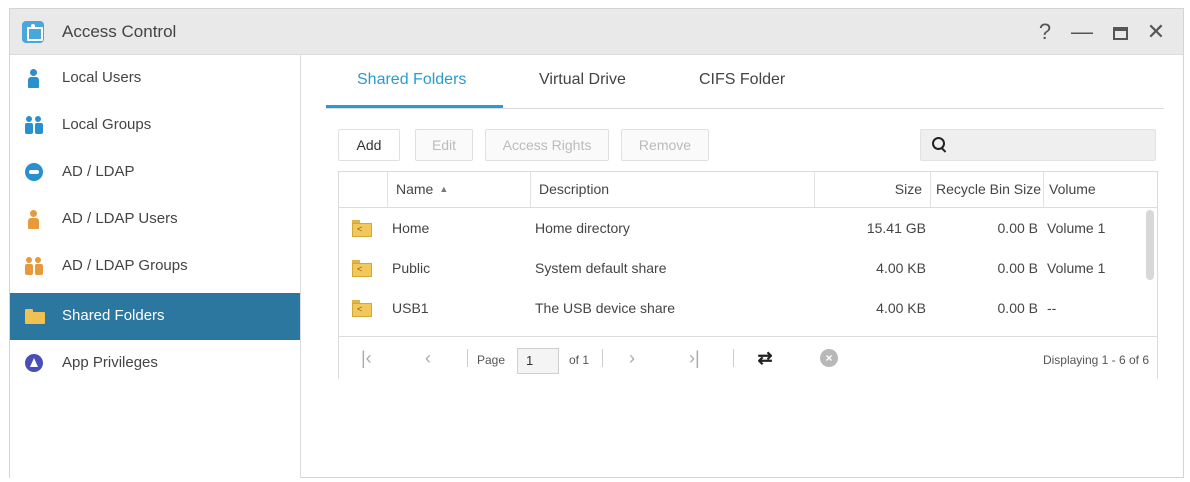 The width and height of the screenshot is (1190, 482). I want to click on tab-bar: Shared Folders Virtual Drive CIFS Folder, so click(745, 82).